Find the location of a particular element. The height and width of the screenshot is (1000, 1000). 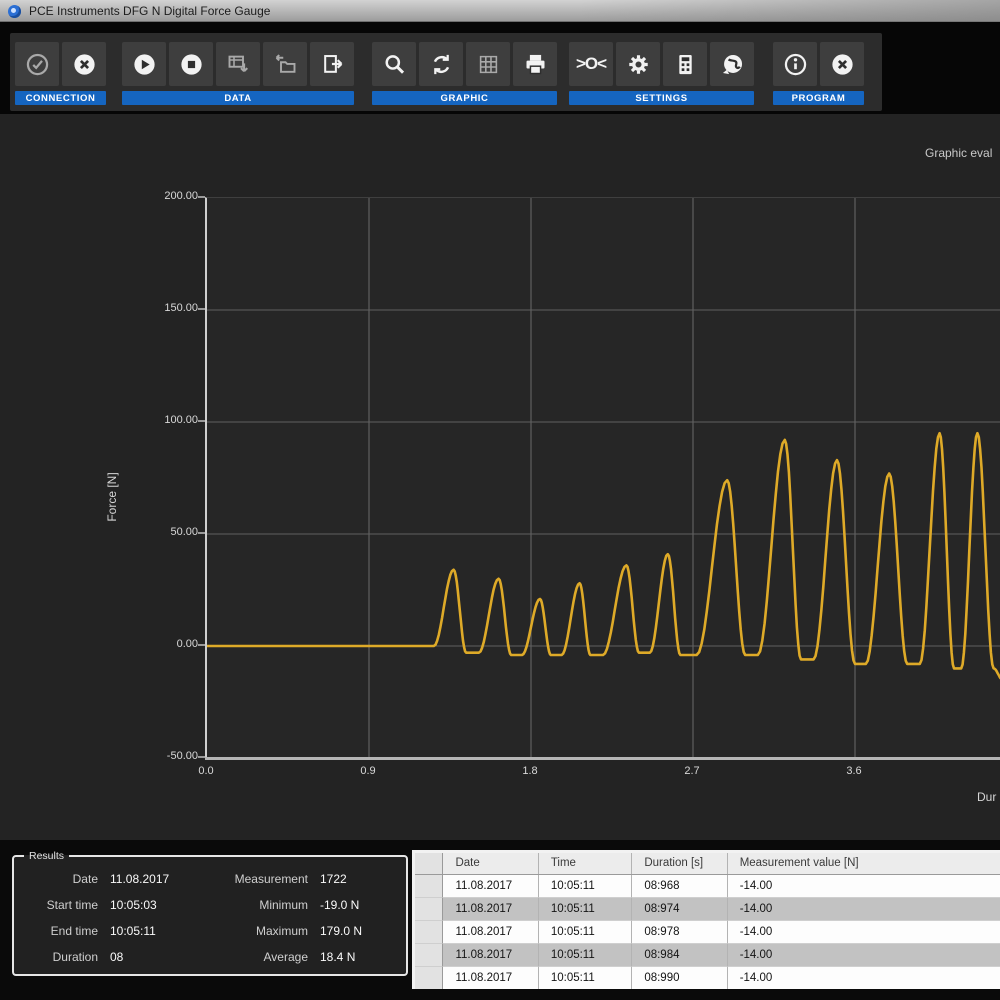

y-tick-label: 100.00 is located at coordinates (181, 420).